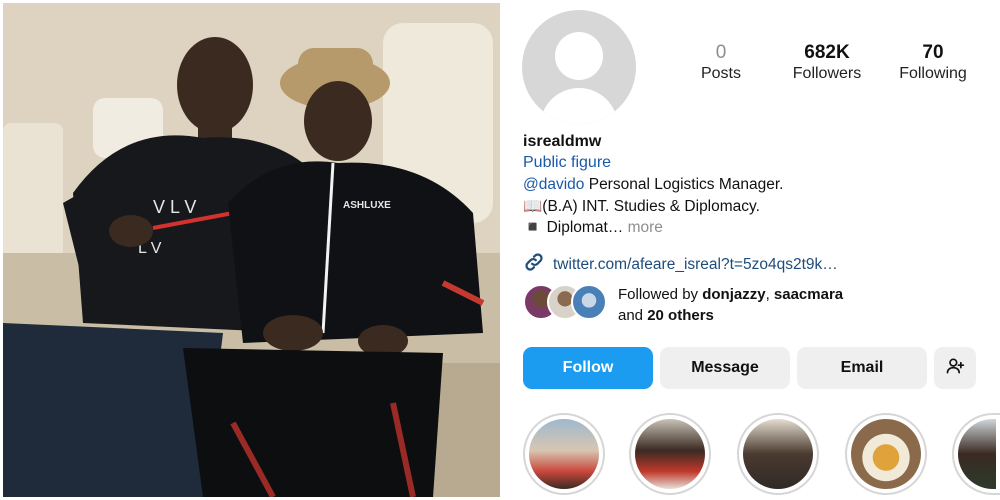  What do you see at coordinates (862, 368) in the screenshot?
I see `email-button: Email` at bounding box center [862, 368].